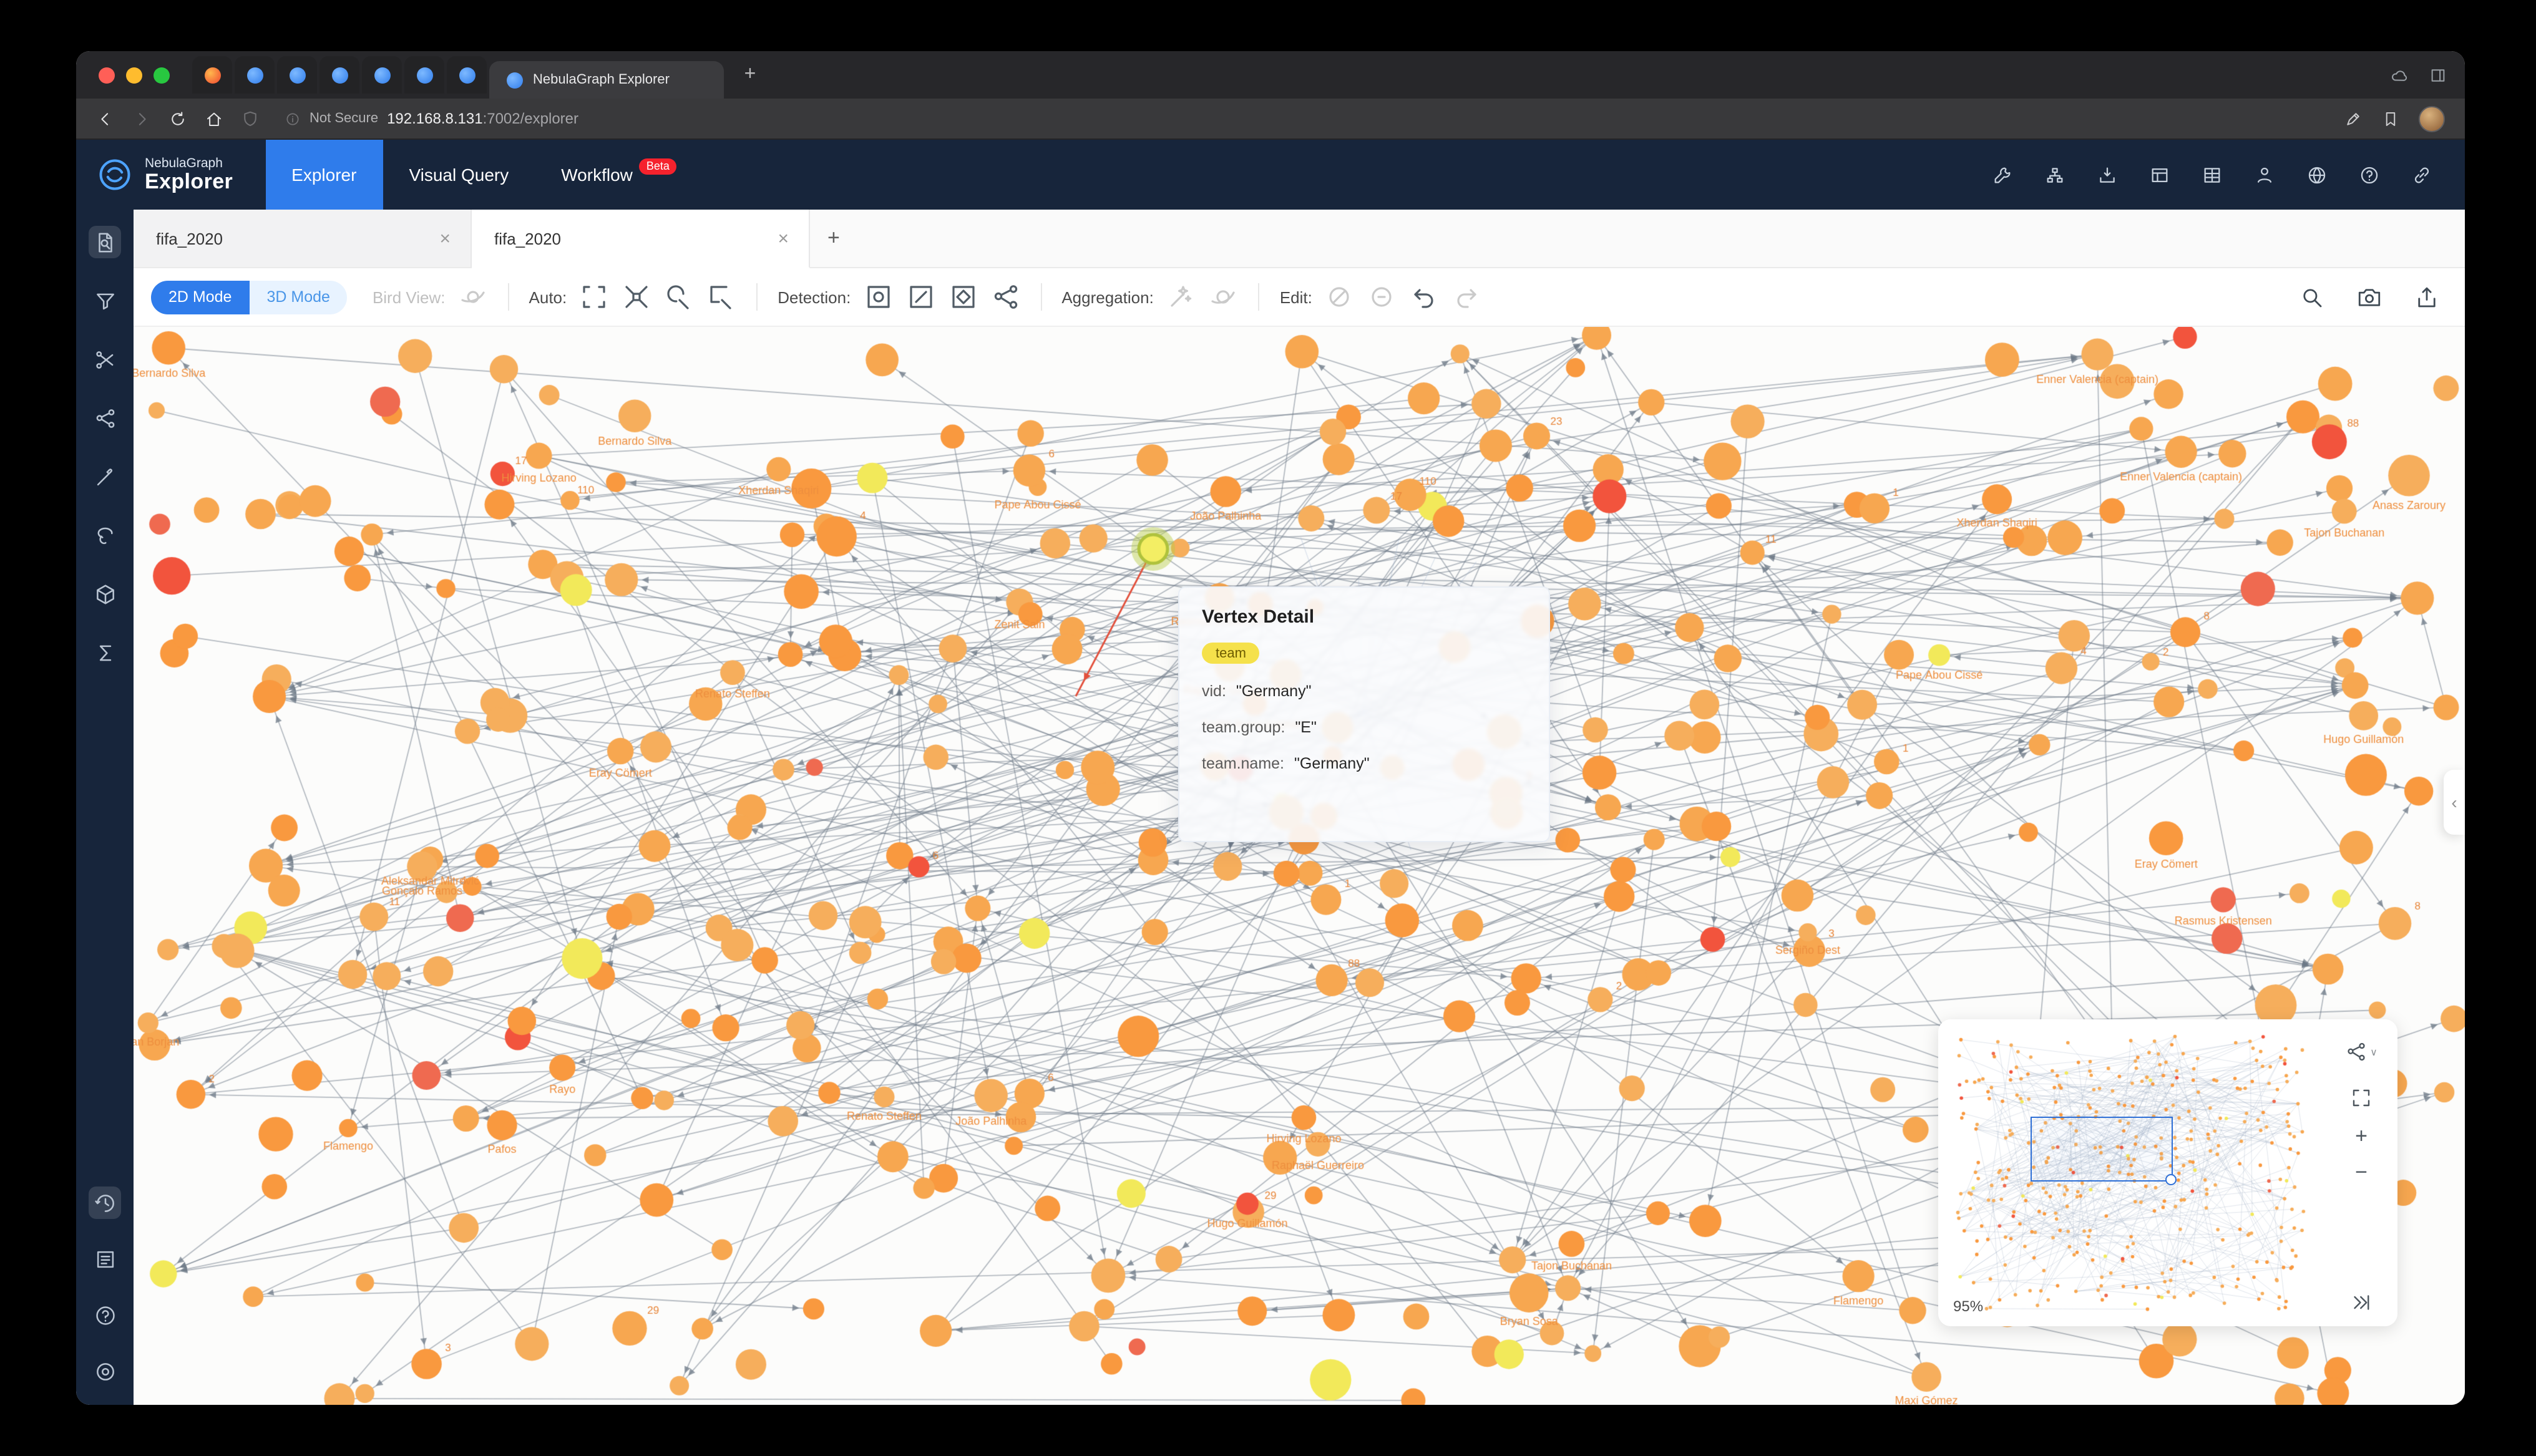  What do you see at coordinates (2438, 75) in the screenshot?
I see `tab-overview-icon` at bounding box center [2438, 75].